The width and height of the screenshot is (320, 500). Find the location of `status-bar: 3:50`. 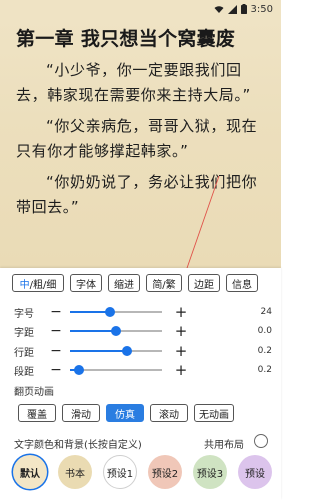

status-bar: 3:50 is located at coordinates (140, 9).